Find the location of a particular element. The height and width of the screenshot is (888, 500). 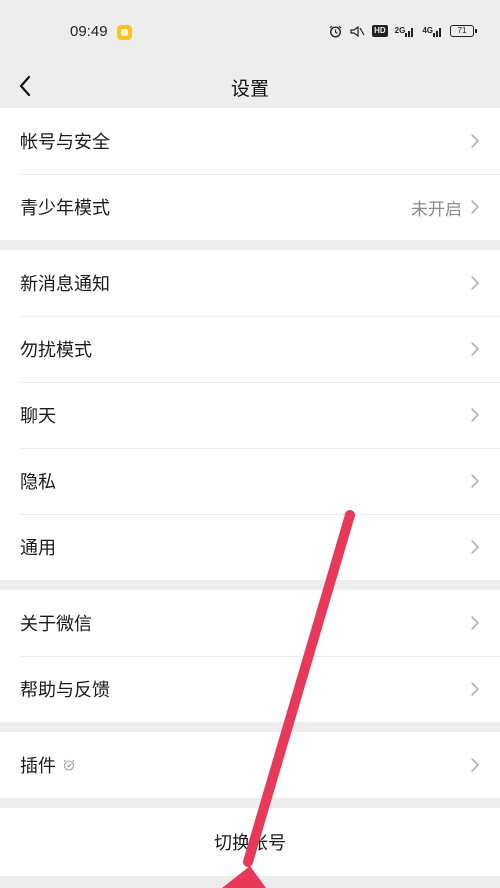

row-do-not-disturb: 勿扰模式 is located at coordinates (250, 349).